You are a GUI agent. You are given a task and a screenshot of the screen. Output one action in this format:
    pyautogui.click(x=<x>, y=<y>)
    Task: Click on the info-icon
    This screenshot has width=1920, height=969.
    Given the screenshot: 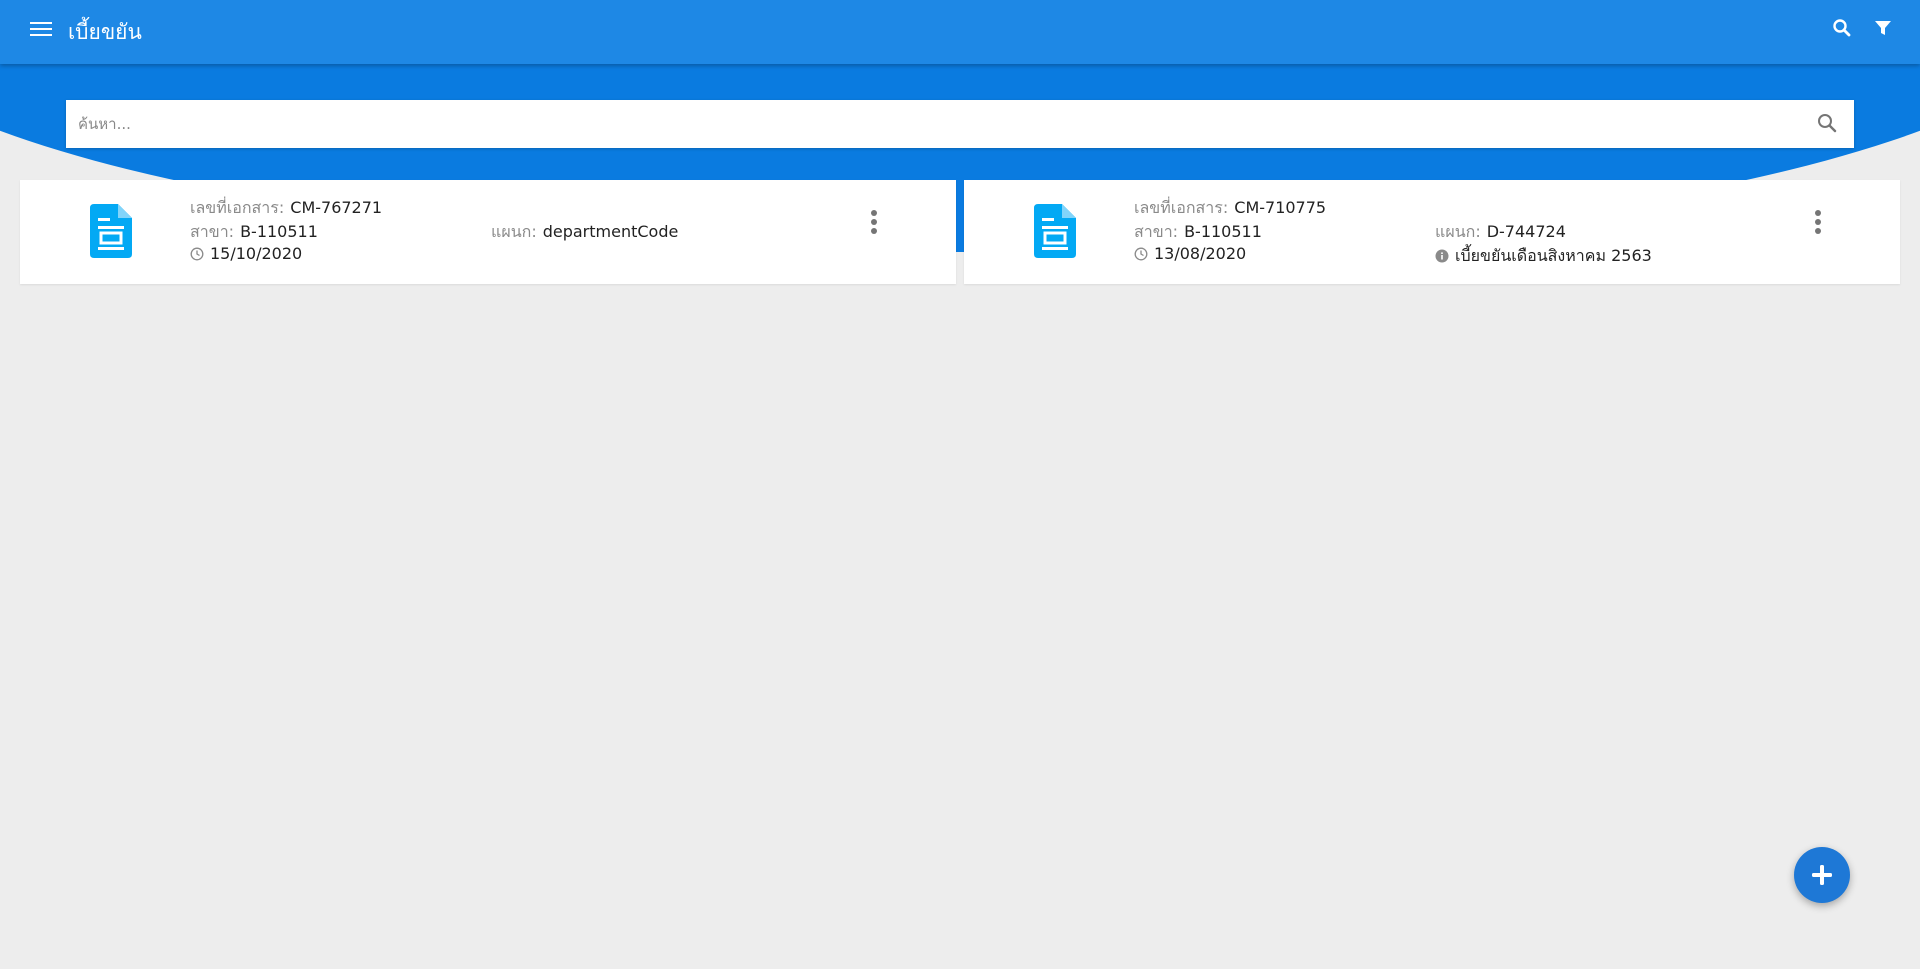 What is the action you would take?
    pyautogui.click(x=1442, y=257)
    